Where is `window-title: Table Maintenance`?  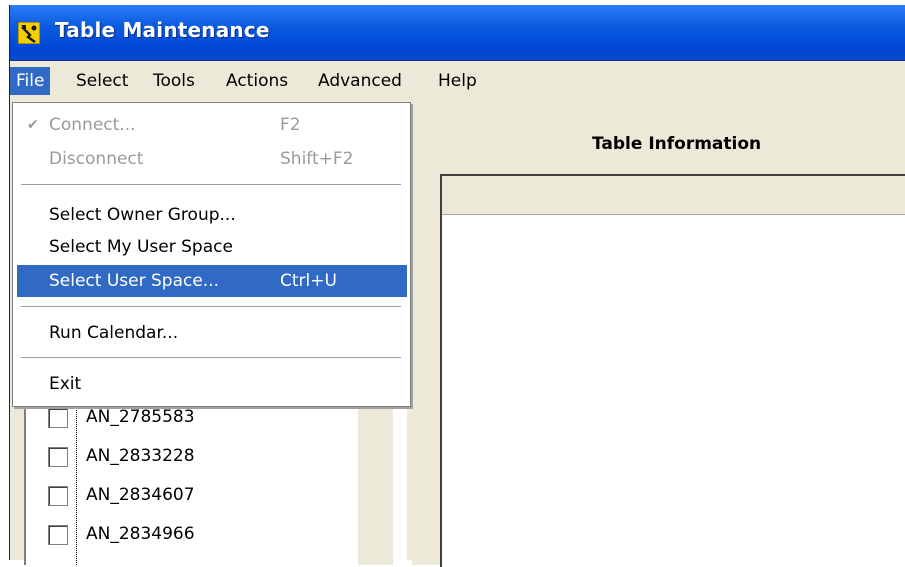 window-title: Table Maintenance is located at coordinates (162, 30).